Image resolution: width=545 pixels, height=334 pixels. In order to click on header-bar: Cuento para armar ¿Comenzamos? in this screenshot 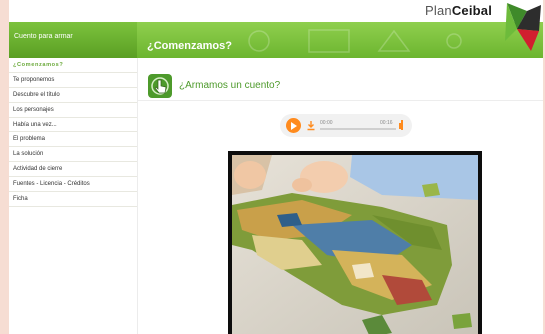, I will do `click(276, 40)`.